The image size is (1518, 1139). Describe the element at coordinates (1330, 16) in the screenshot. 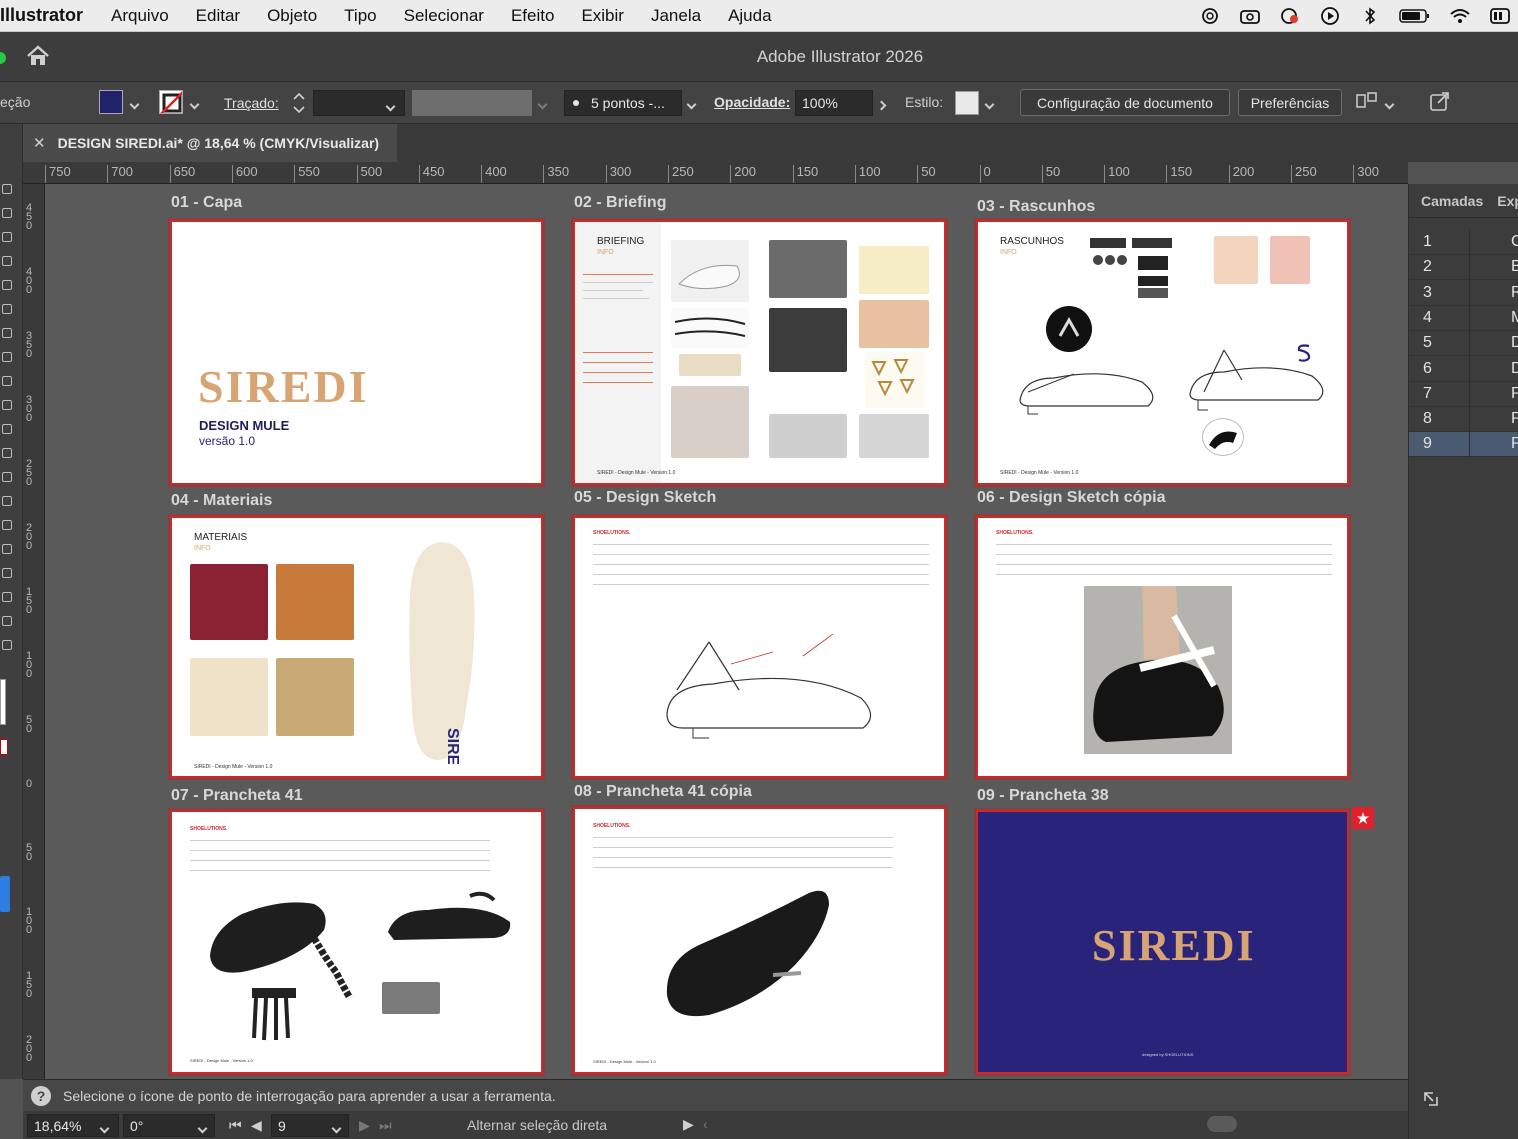

I see `play-icon` at that location.